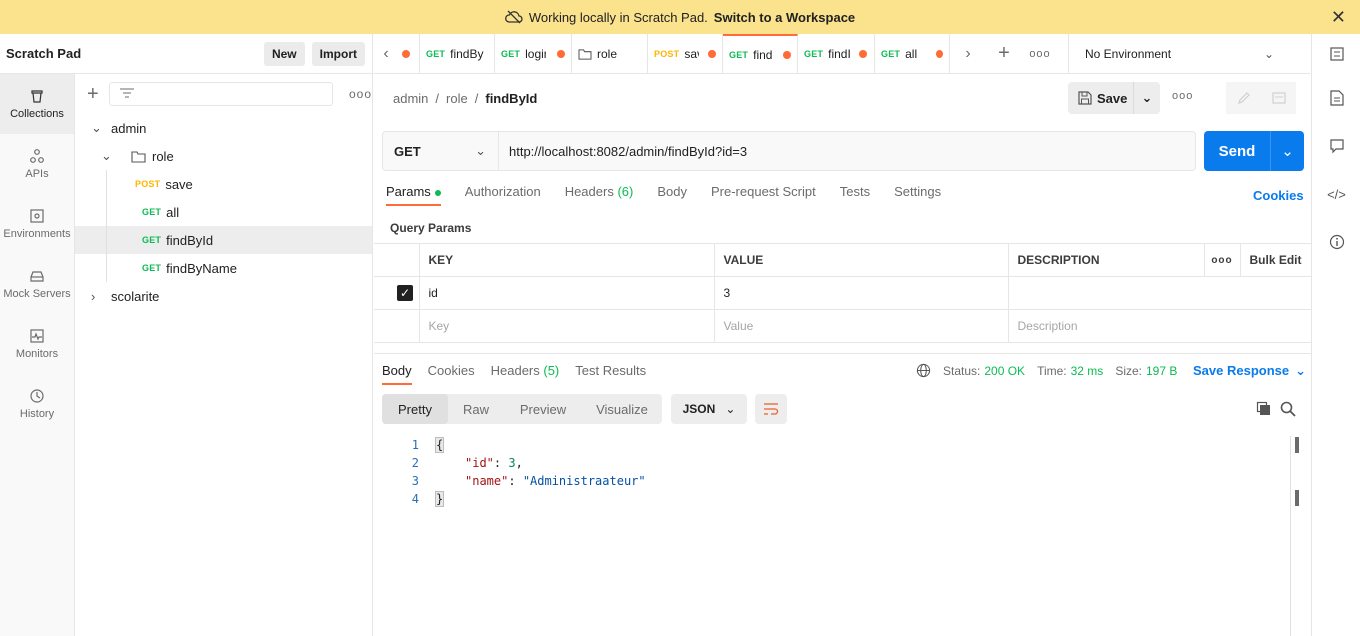 The image size is (1360, 636). Describe the element at coordinates (1040, 53) in the screenshot. I see `tabs-more-icon: ooo` at that location.